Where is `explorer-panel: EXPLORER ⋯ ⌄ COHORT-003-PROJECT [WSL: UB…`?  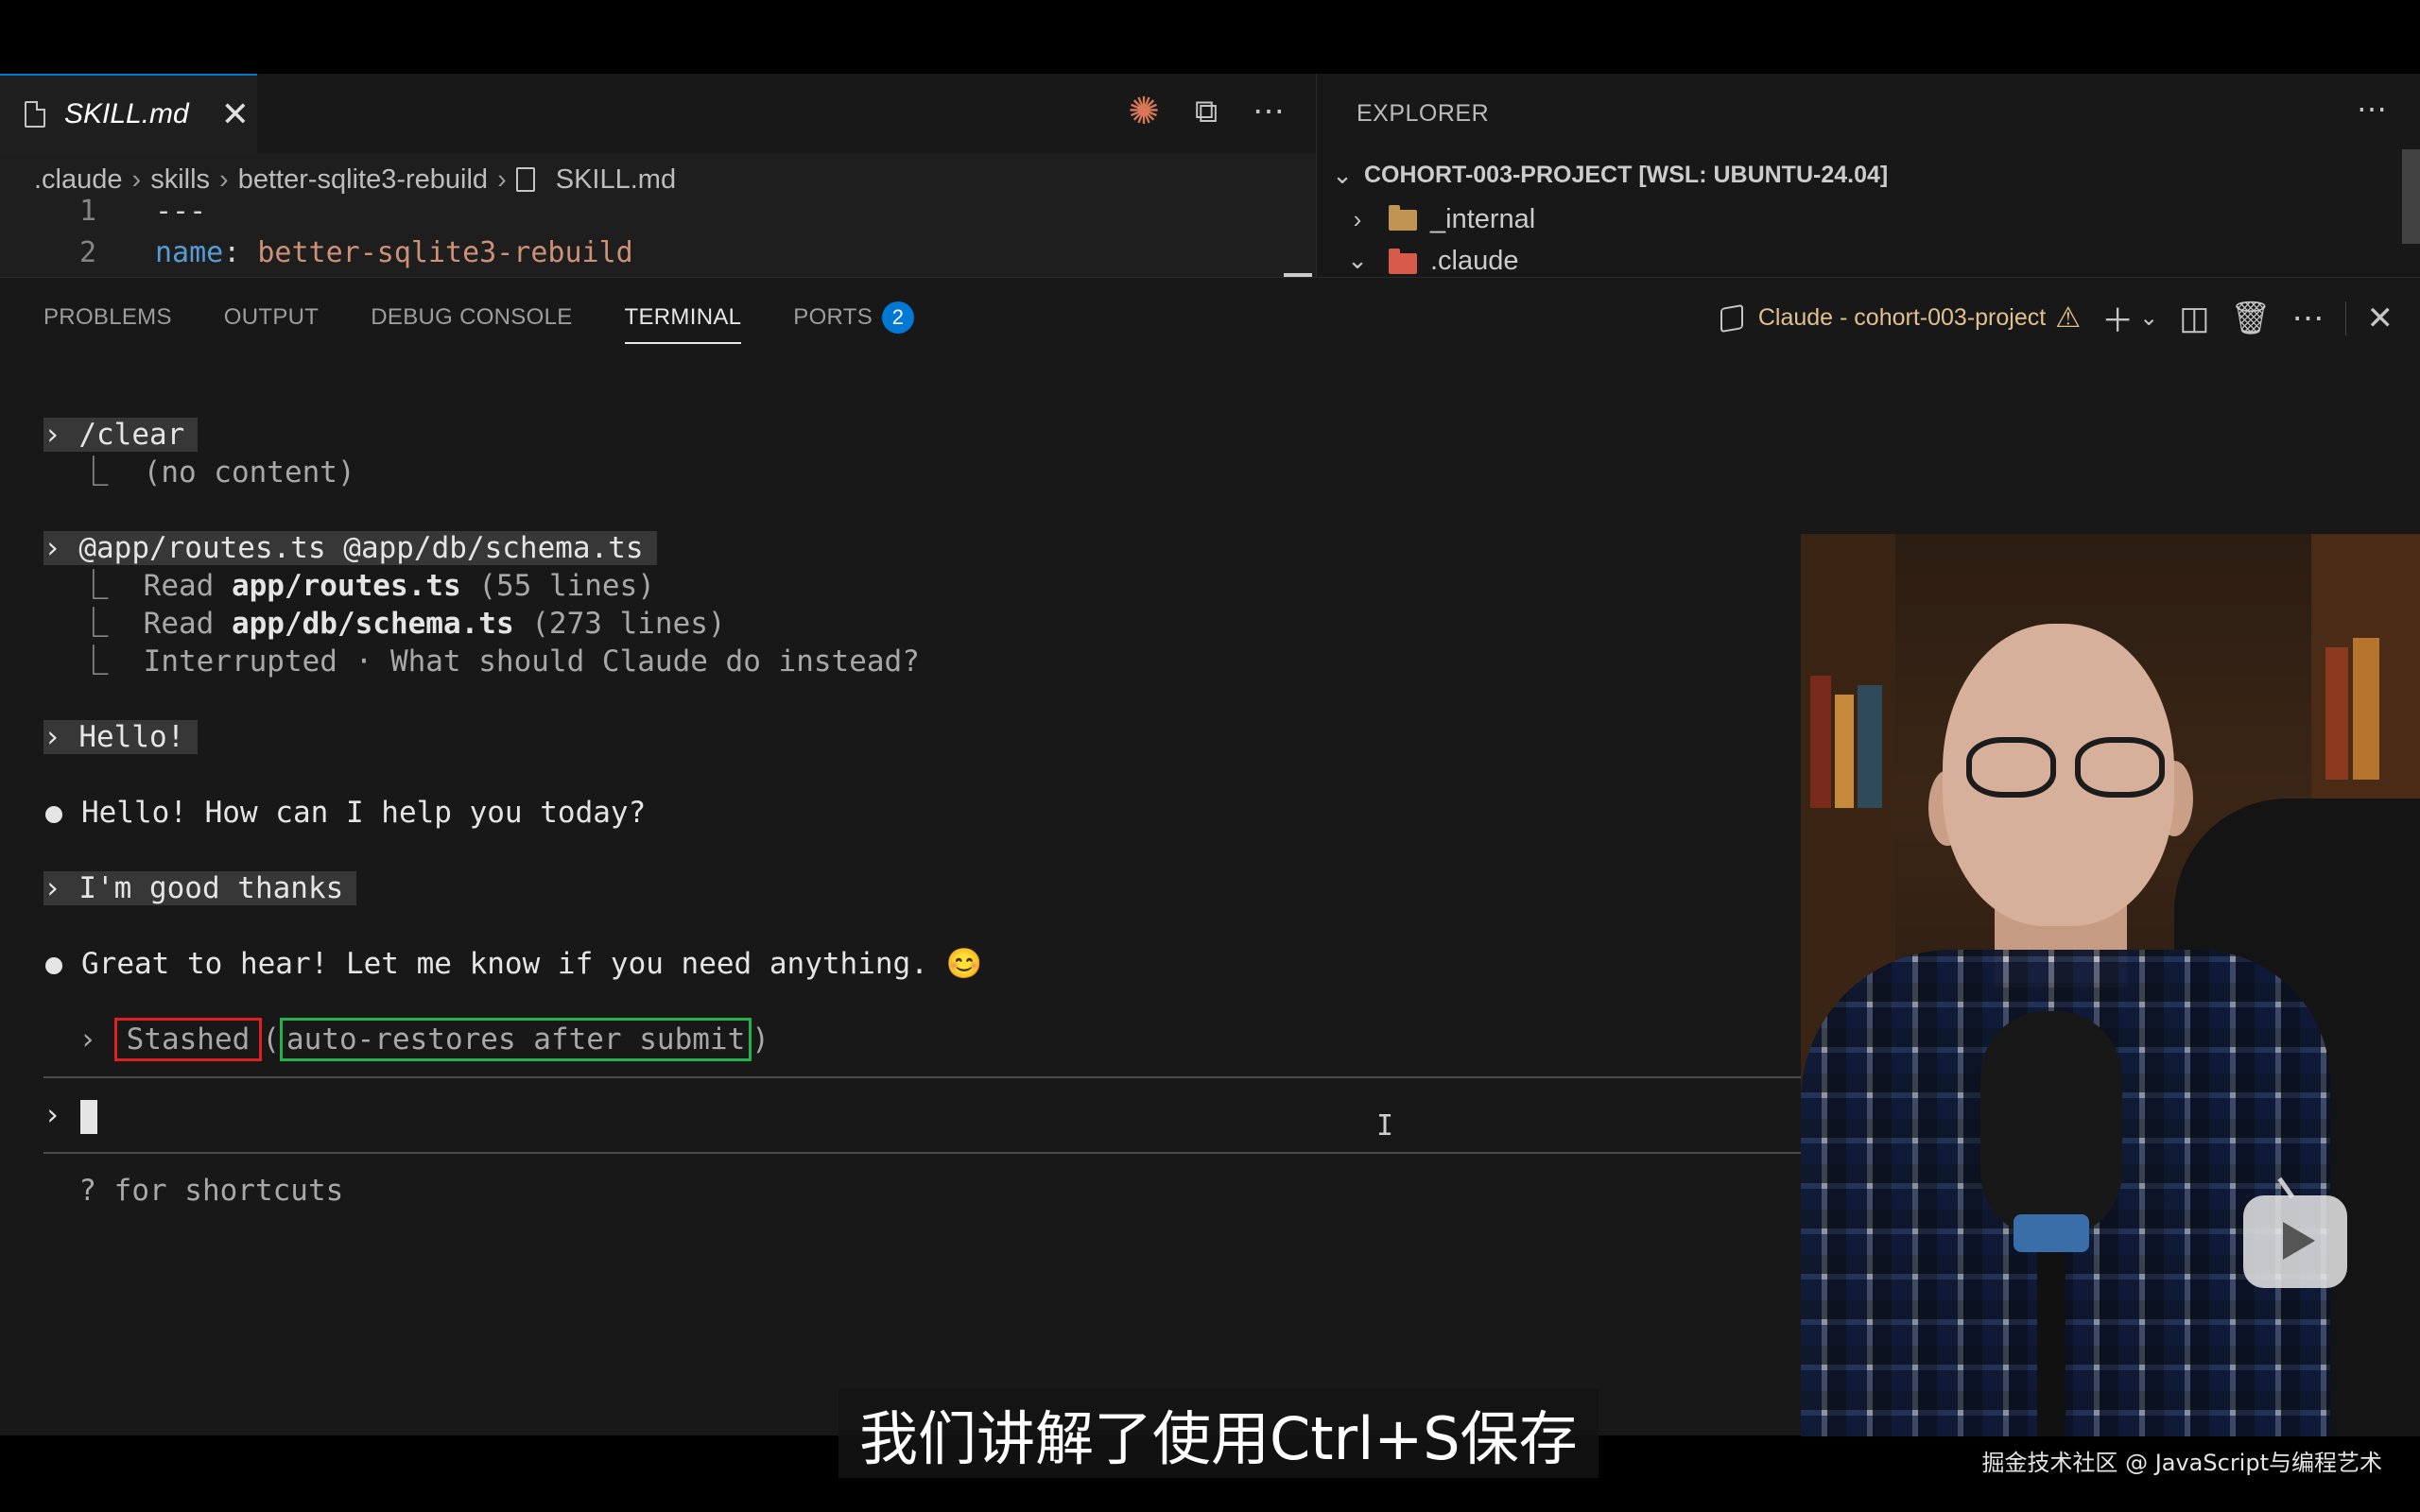
explorer-panel: EXPLORER ⋯ ⌄ COHORT-003-PROJECT [WSL: UB… is located at coordinates (1868, 175).